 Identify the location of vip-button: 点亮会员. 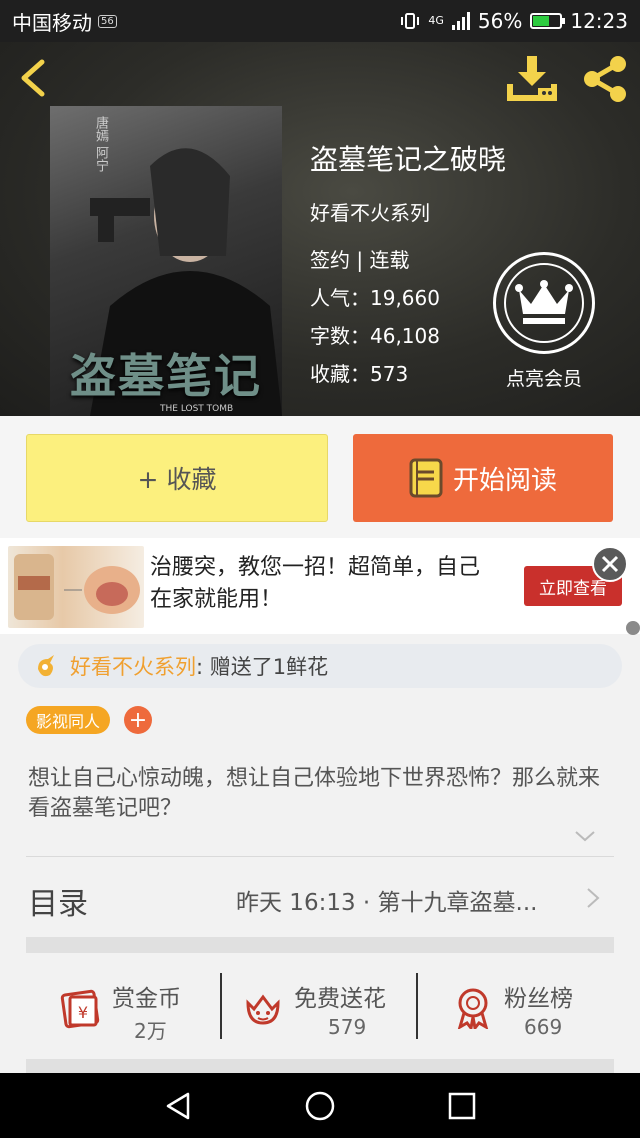
(544, 321).